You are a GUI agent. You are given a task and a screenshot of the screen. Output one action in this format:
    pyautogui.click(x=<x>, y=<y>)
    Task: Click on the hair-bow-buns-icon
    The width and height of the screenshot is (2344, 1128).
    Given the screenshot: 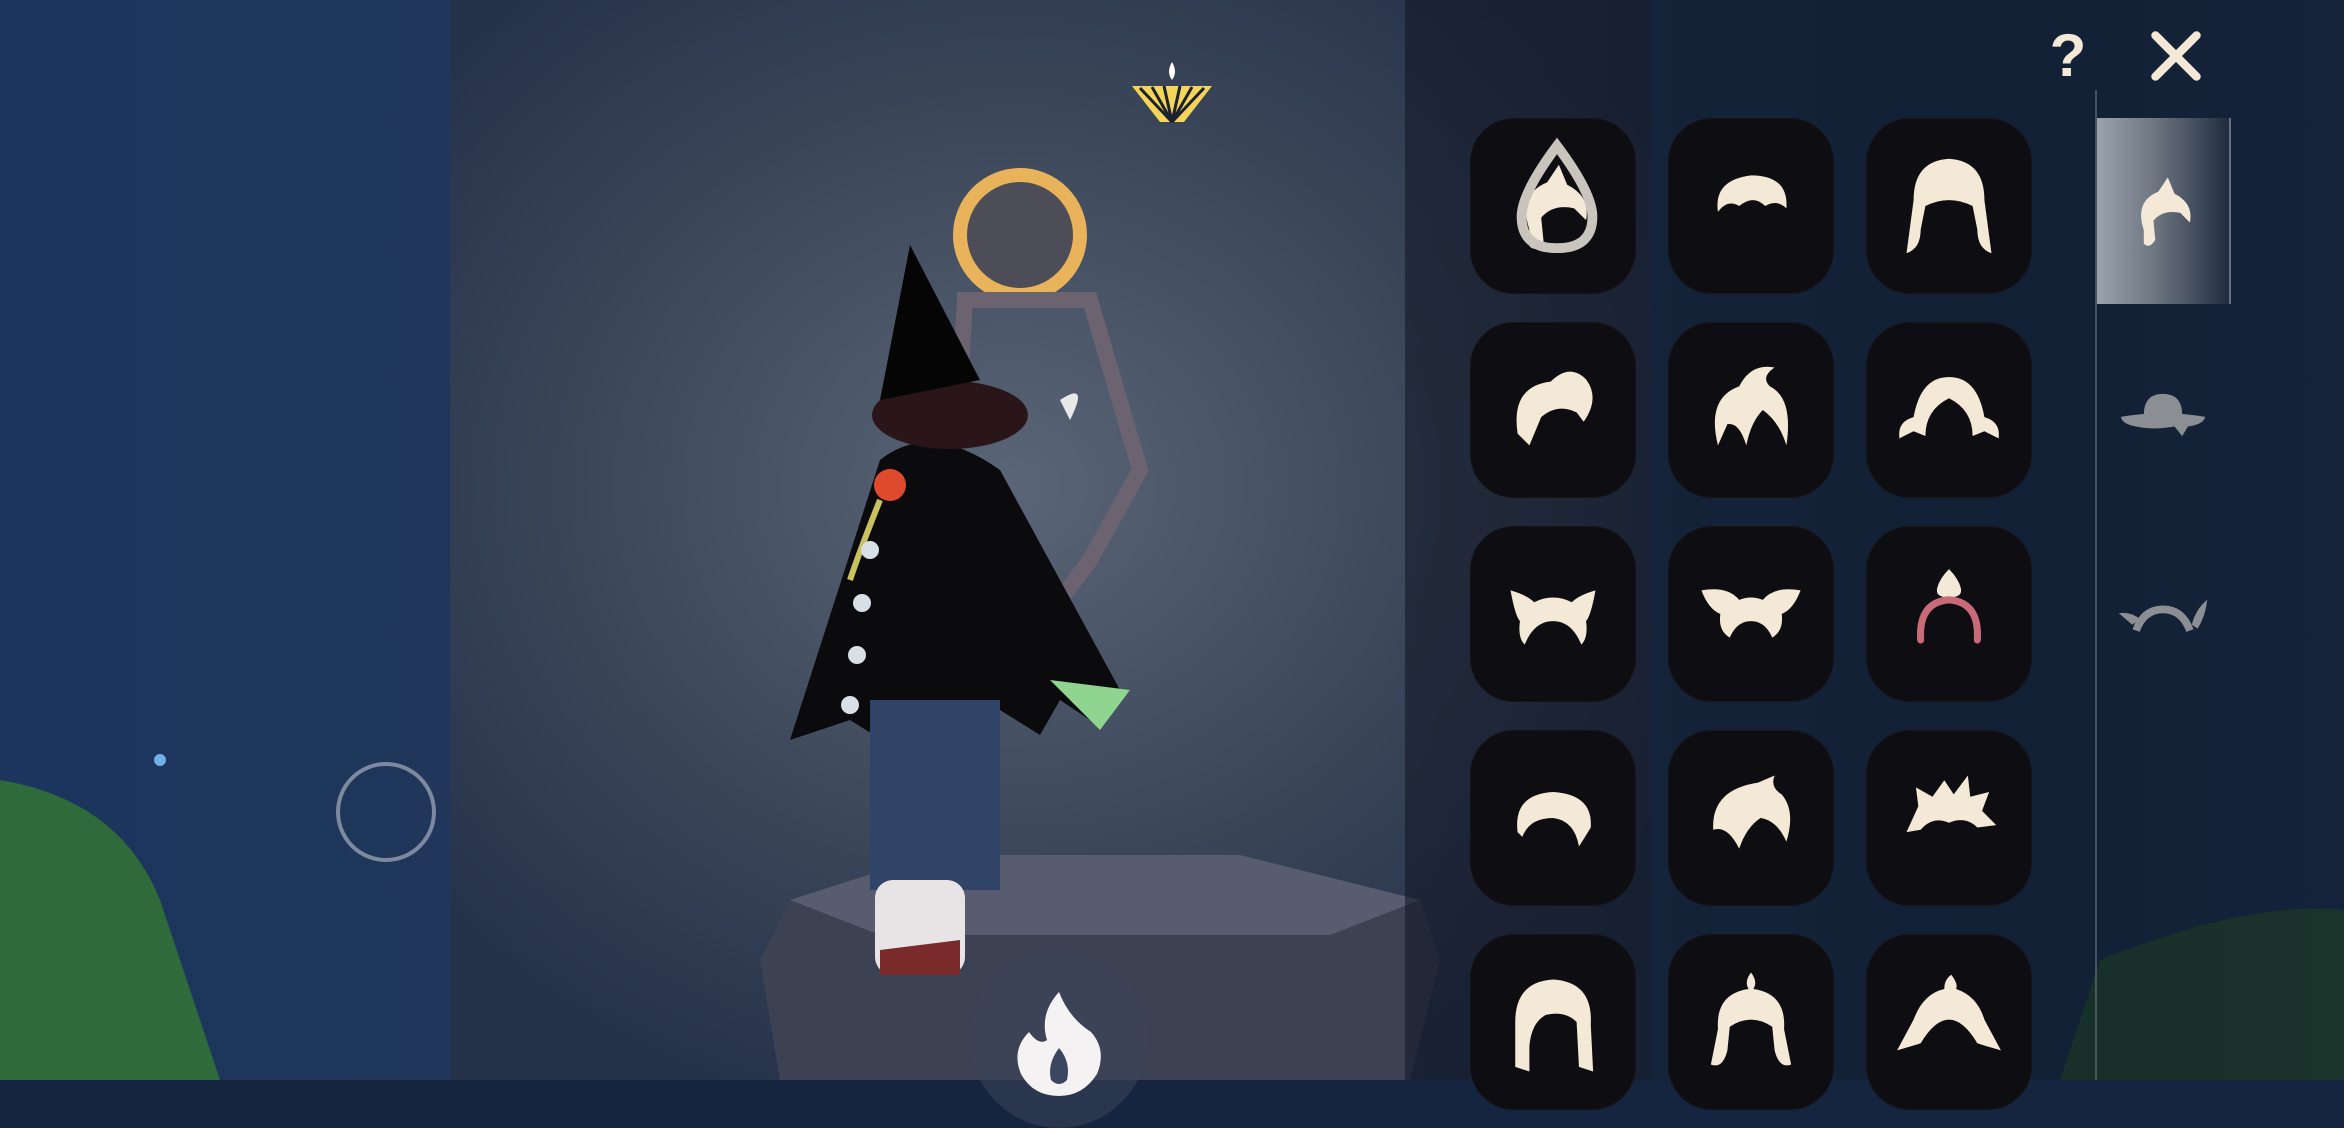 What is the action you would take?
    pyautogui.click(x=1751, y=613)
    